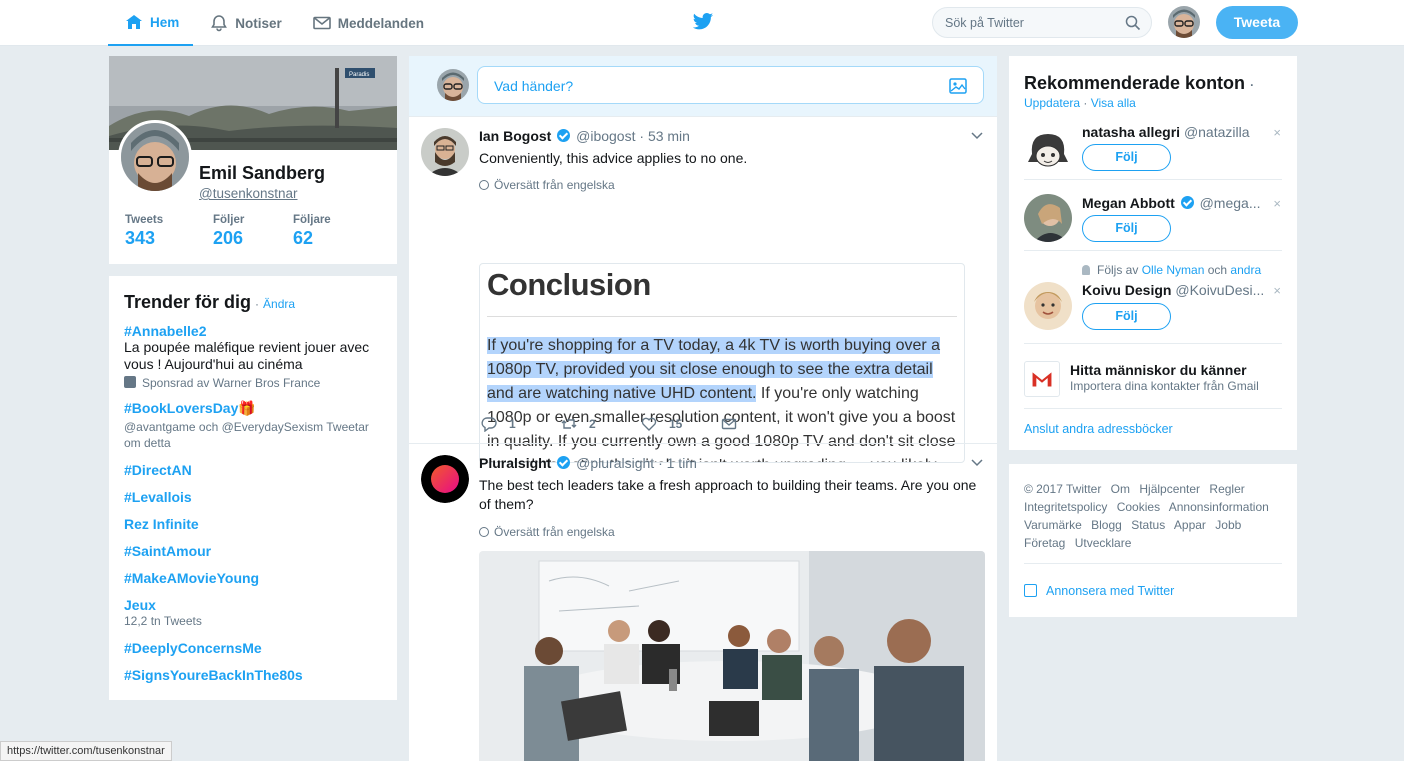 This screenshot has height=761, width=1404. What do you see at coordinates (569, 284) in the screenshot?
I see `media-heading: Conclusion` at bounding box center [569, 284].